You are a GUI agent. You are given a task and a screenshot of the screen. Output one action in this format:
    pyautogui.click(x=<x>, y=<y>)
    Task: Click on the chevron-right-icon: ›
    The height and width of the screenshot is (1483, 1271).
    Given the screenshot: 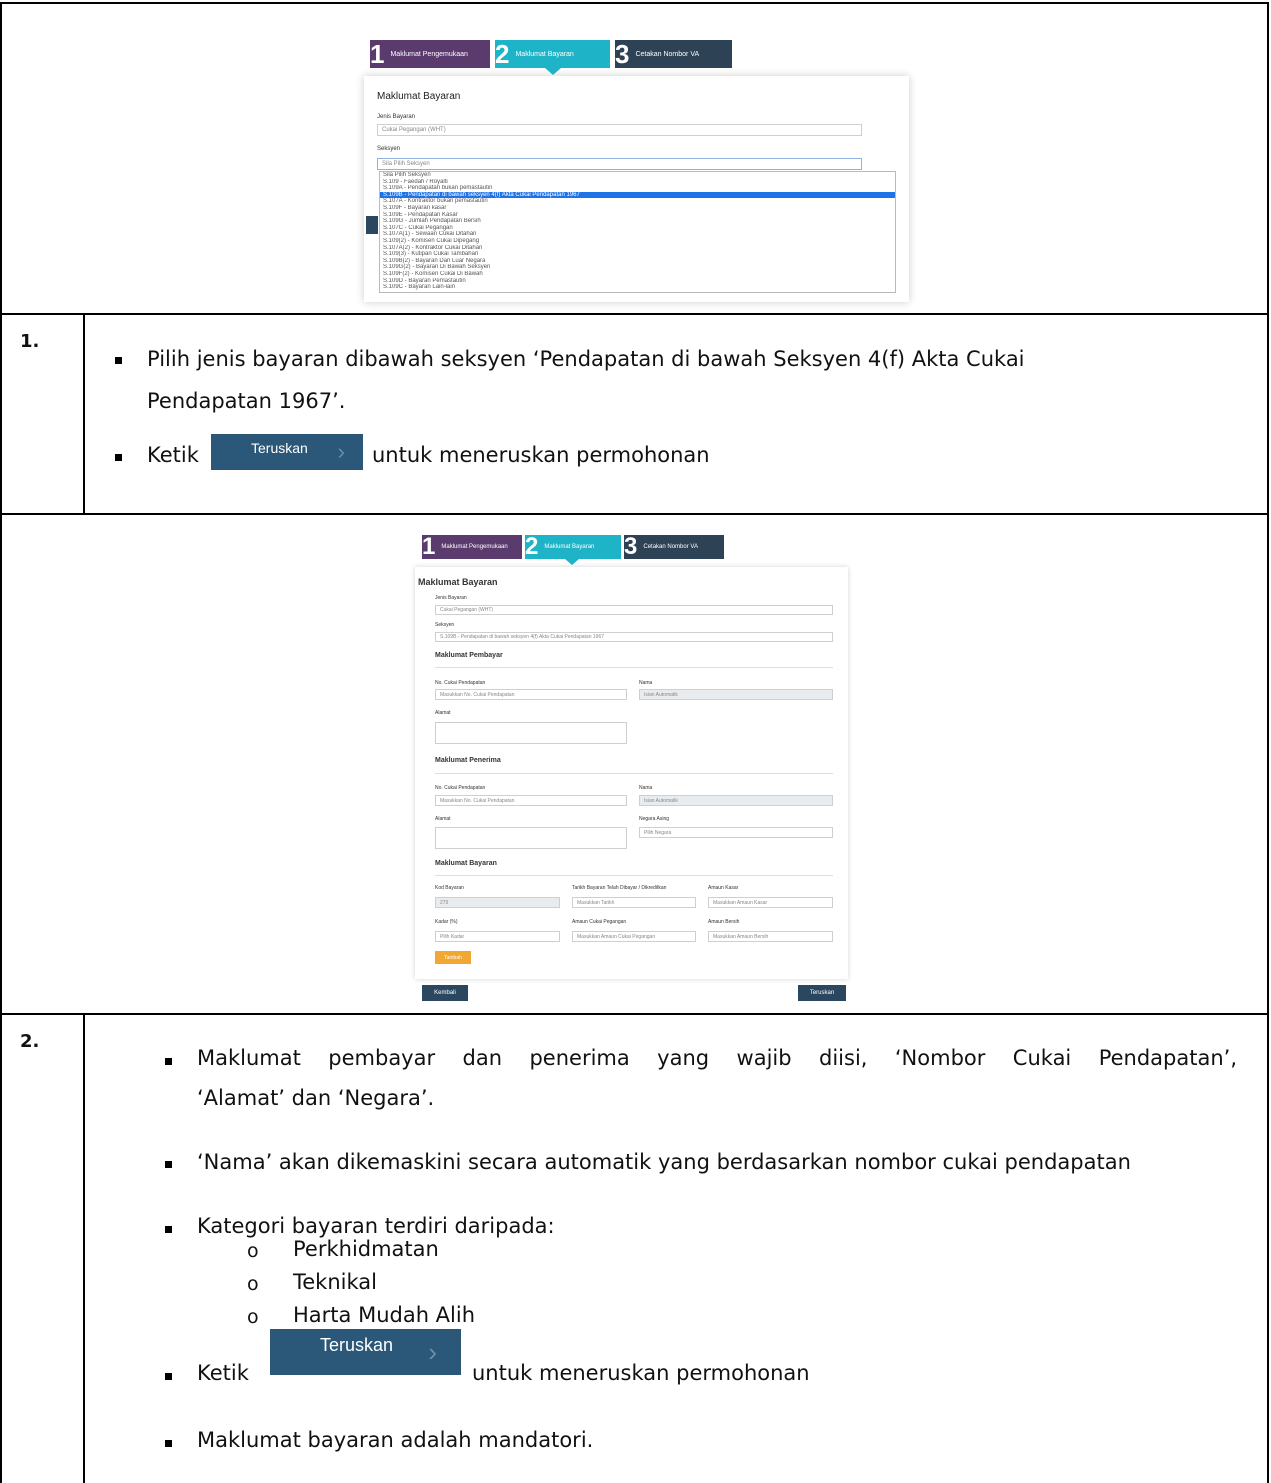 What is the action you would take?
    pyautogui.click(x=432, y=1351)
    